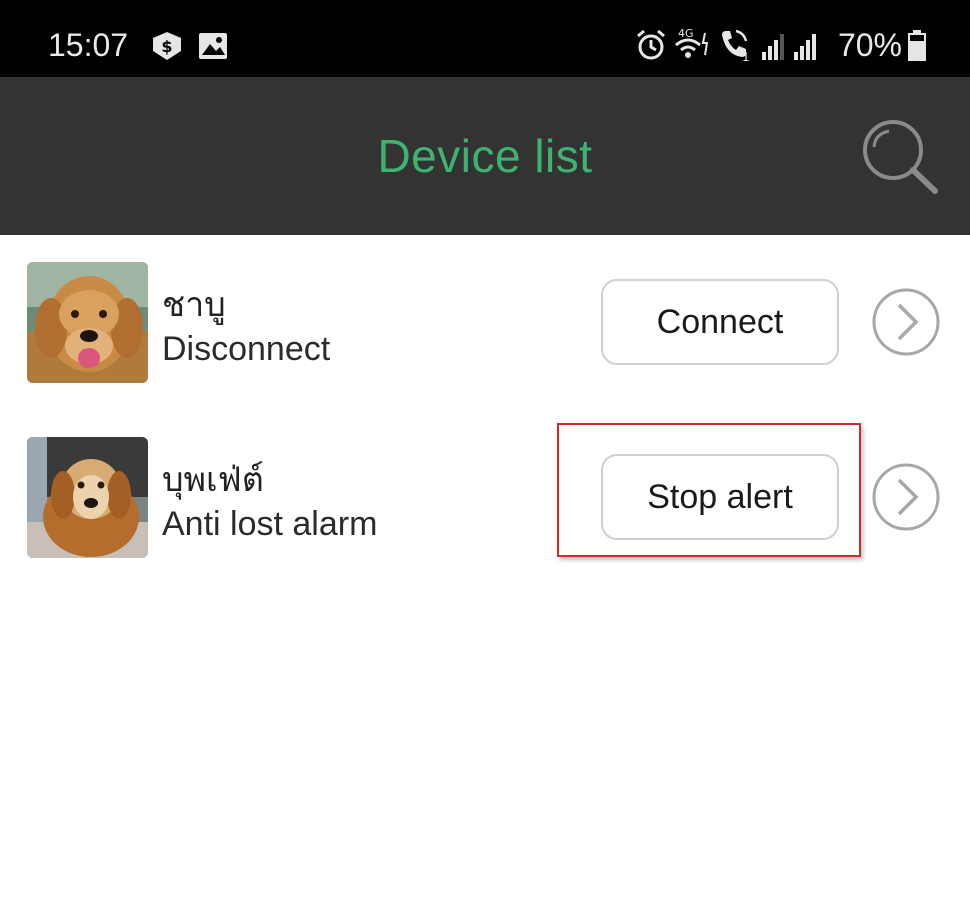 The width and height of the screenshot is (970, 898). I want to click on network-label: 4G, so click(686, 33).